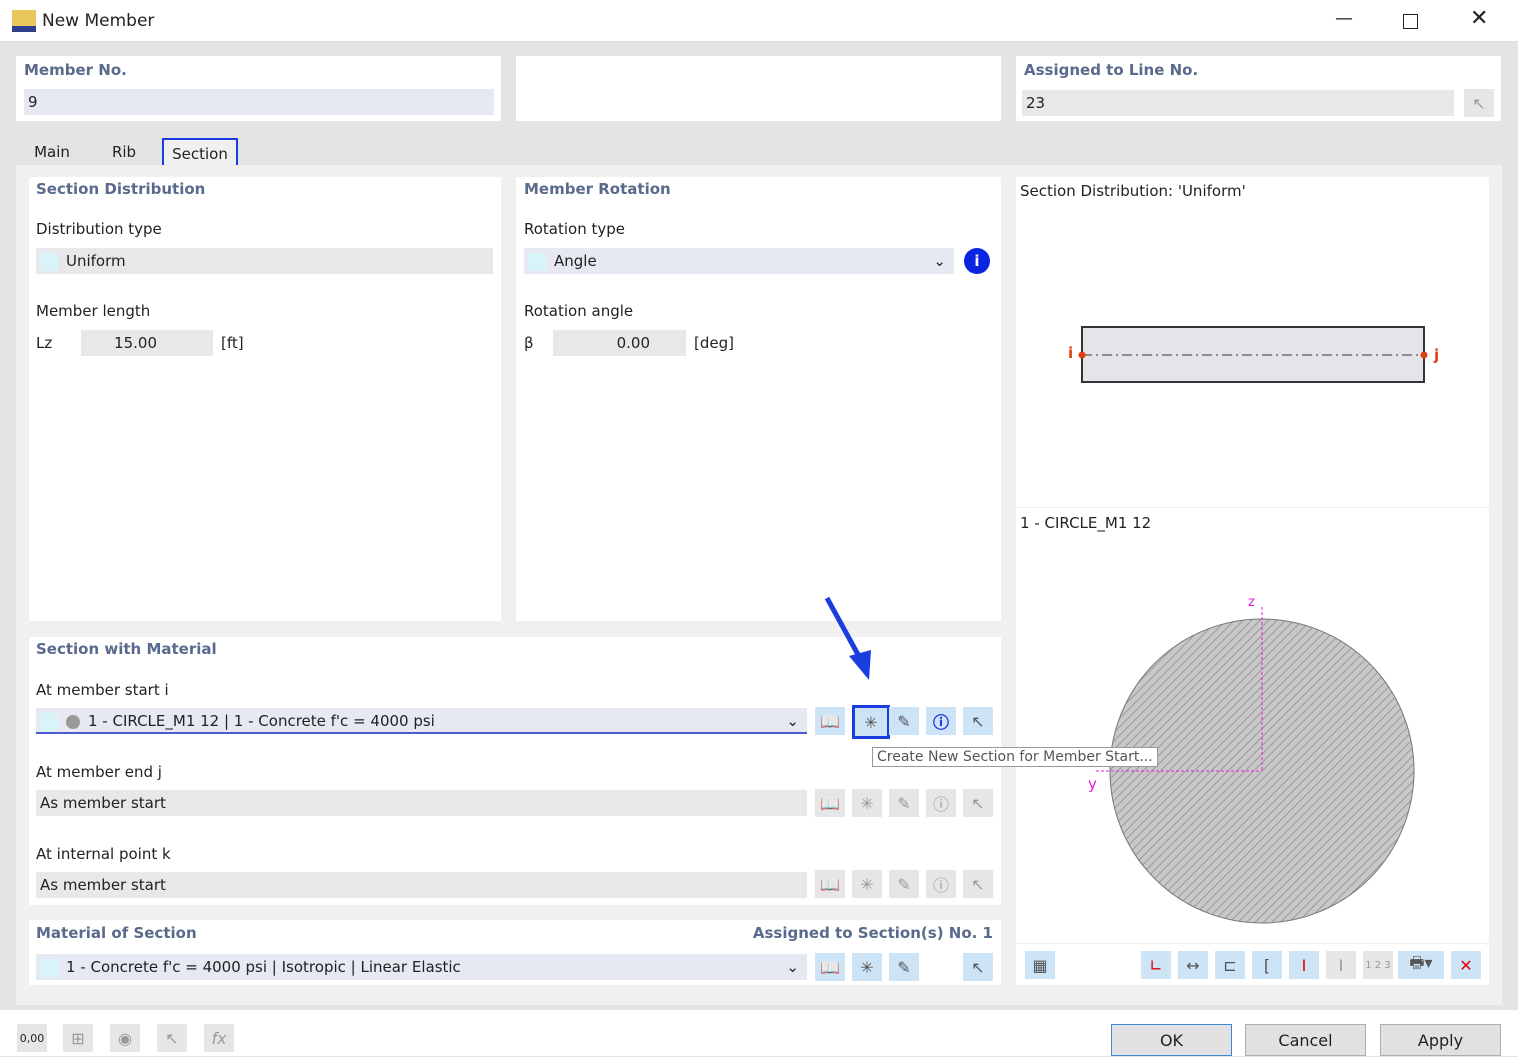 The width and height of the screenshot is (1518, 1057). What do you see at coordinates (1111, 70) in the screenshot?
I see `assigned-line-label: Assigned to Line No.` at bounding box center [1111, 70].